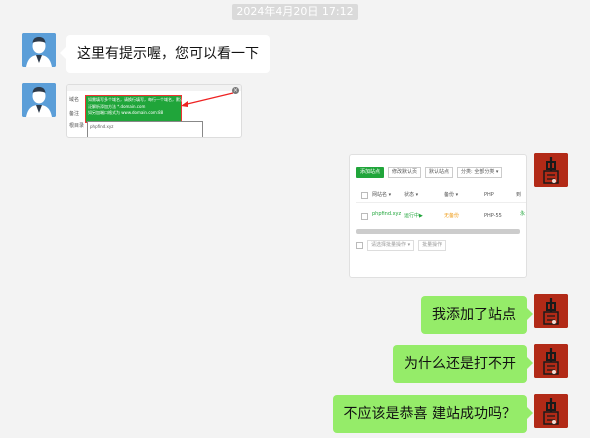 The width and height of the screenshot is (590, 438). I want to click on close-icon: ×, so click(235, 90).